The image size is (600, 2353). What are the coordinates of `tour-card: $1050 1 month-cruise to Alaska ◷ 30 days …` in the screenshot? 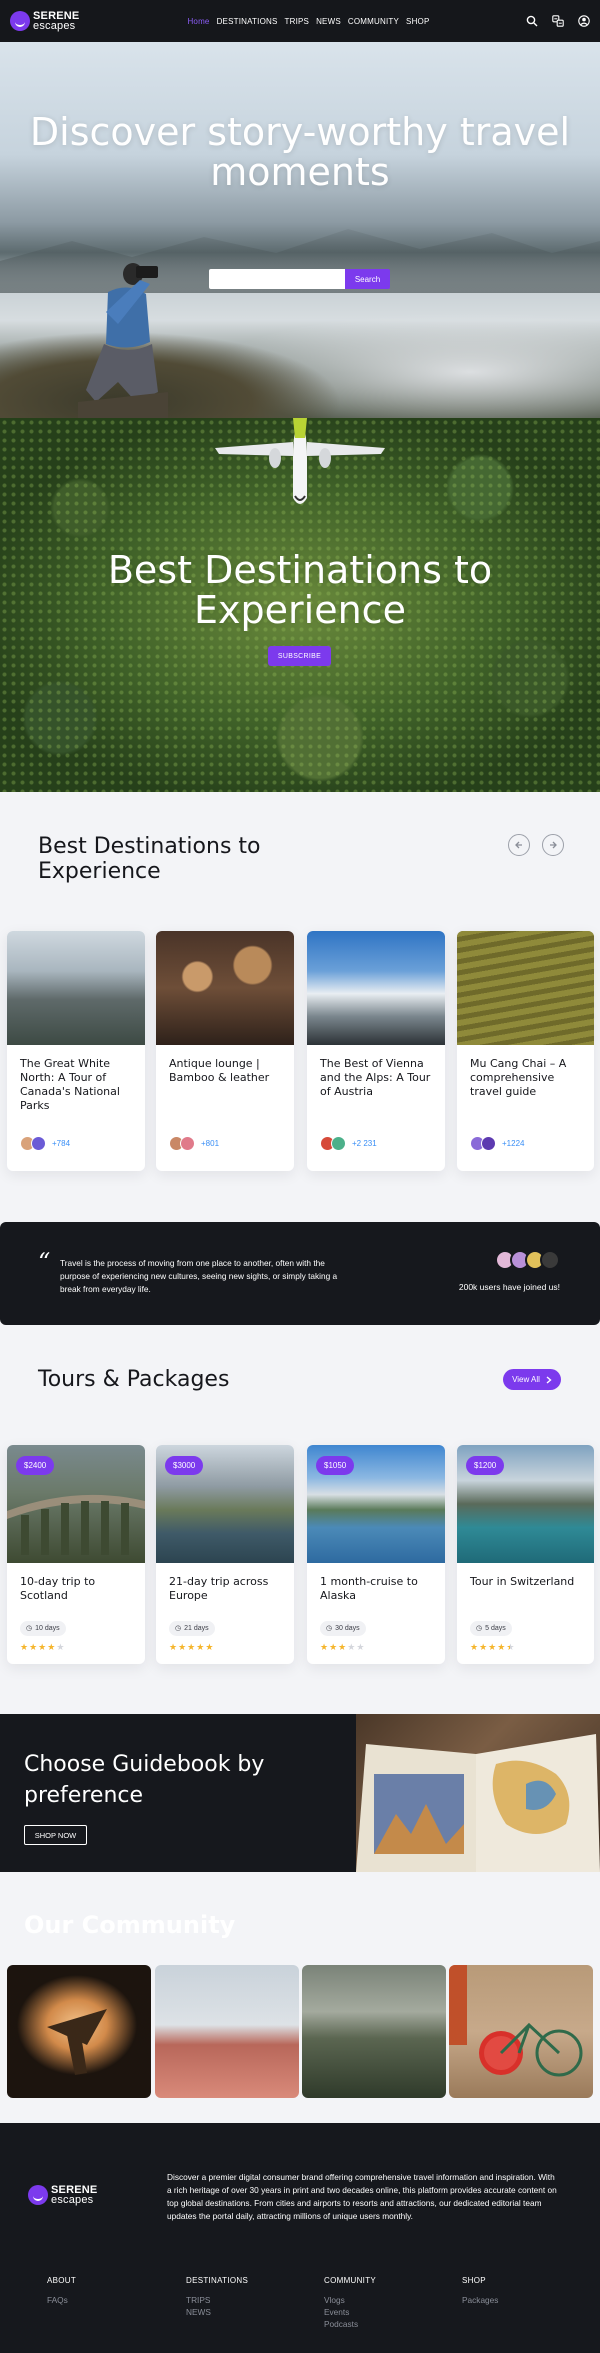 It's located at (376, 1554).